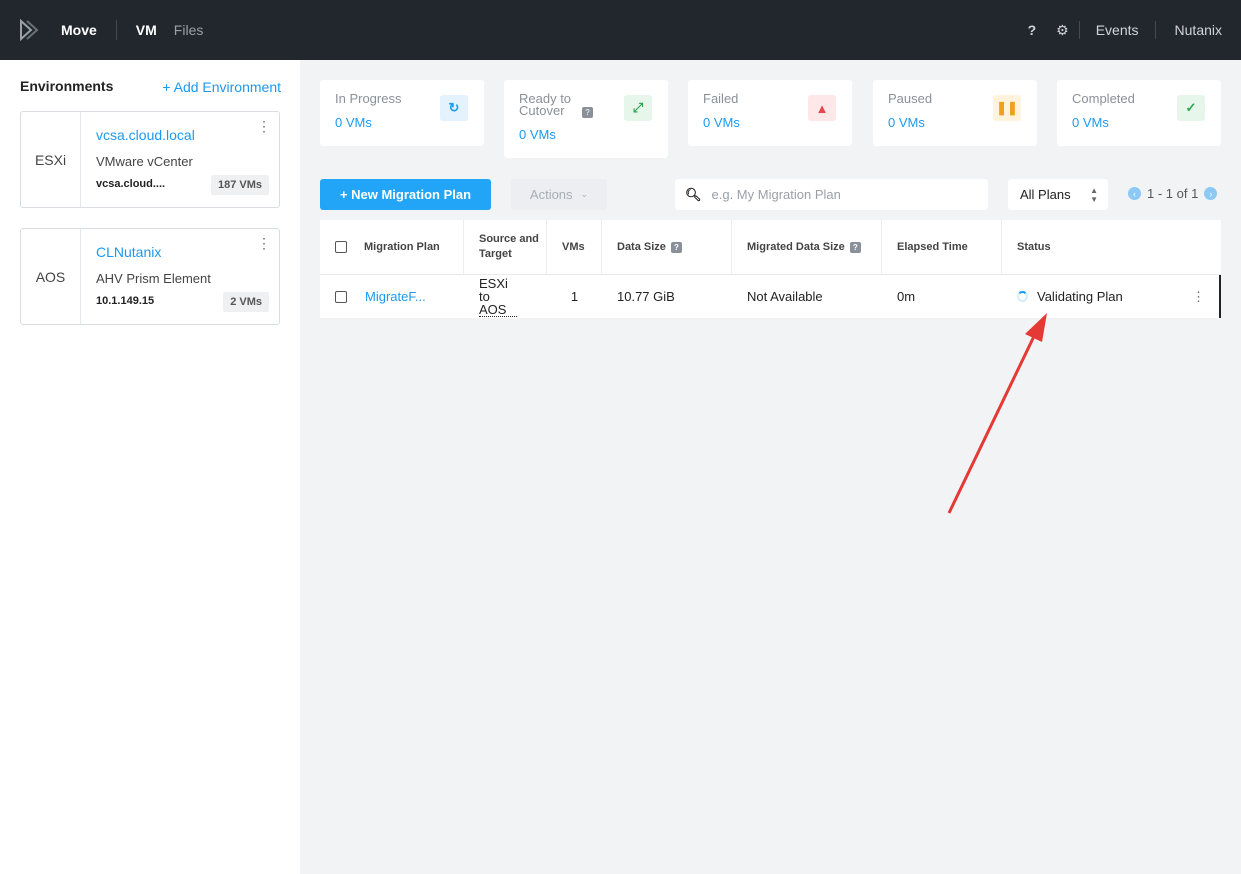  What do you see at coordinates (221, 87) in the screenshot?
I see `add-environment-button: + Add Environment` at bounding box center [221, 87].